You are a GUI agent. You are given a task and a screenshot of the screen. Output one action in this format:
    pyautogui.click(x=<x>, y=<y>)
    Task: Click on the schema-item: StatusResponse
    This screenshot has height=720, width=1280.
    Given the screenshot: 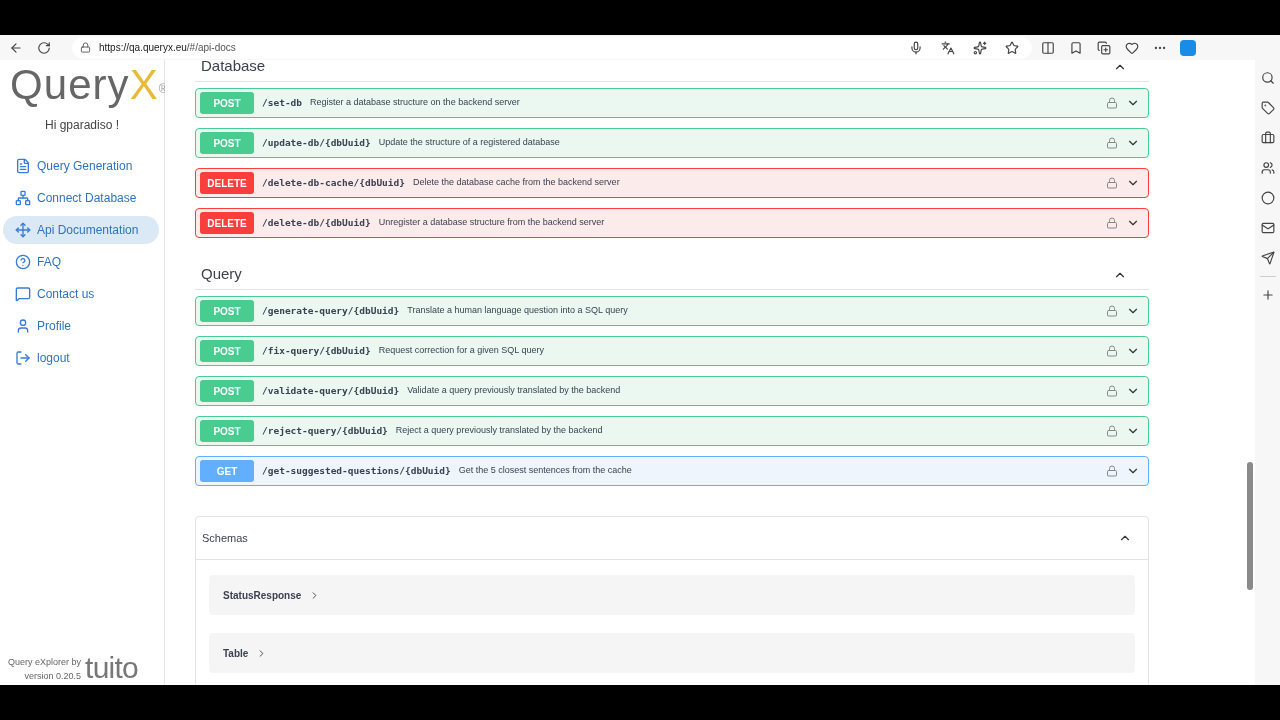 What is the action you would take?
    pyautogui.click(x=672, y=595)
    